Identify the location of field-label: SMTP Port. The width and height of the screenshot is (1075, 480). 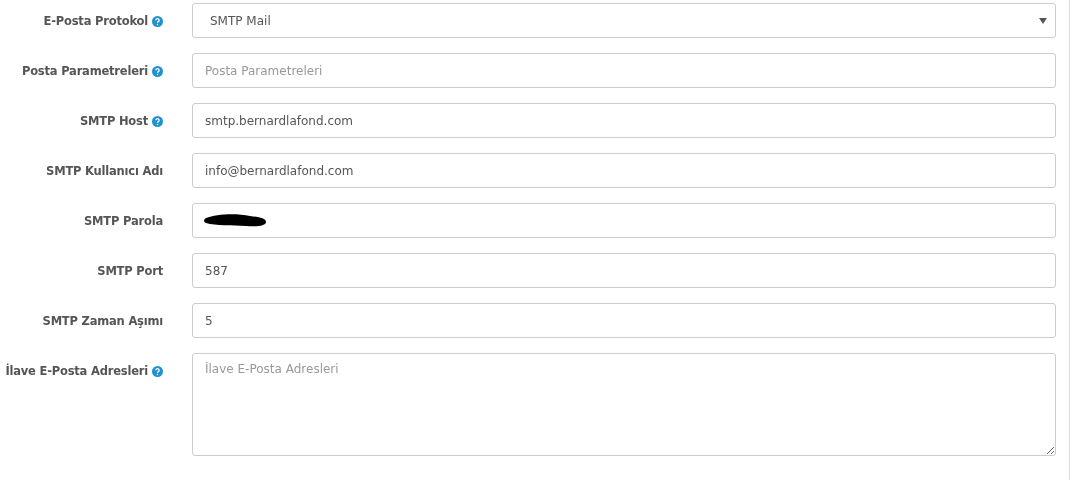
(130, 271).